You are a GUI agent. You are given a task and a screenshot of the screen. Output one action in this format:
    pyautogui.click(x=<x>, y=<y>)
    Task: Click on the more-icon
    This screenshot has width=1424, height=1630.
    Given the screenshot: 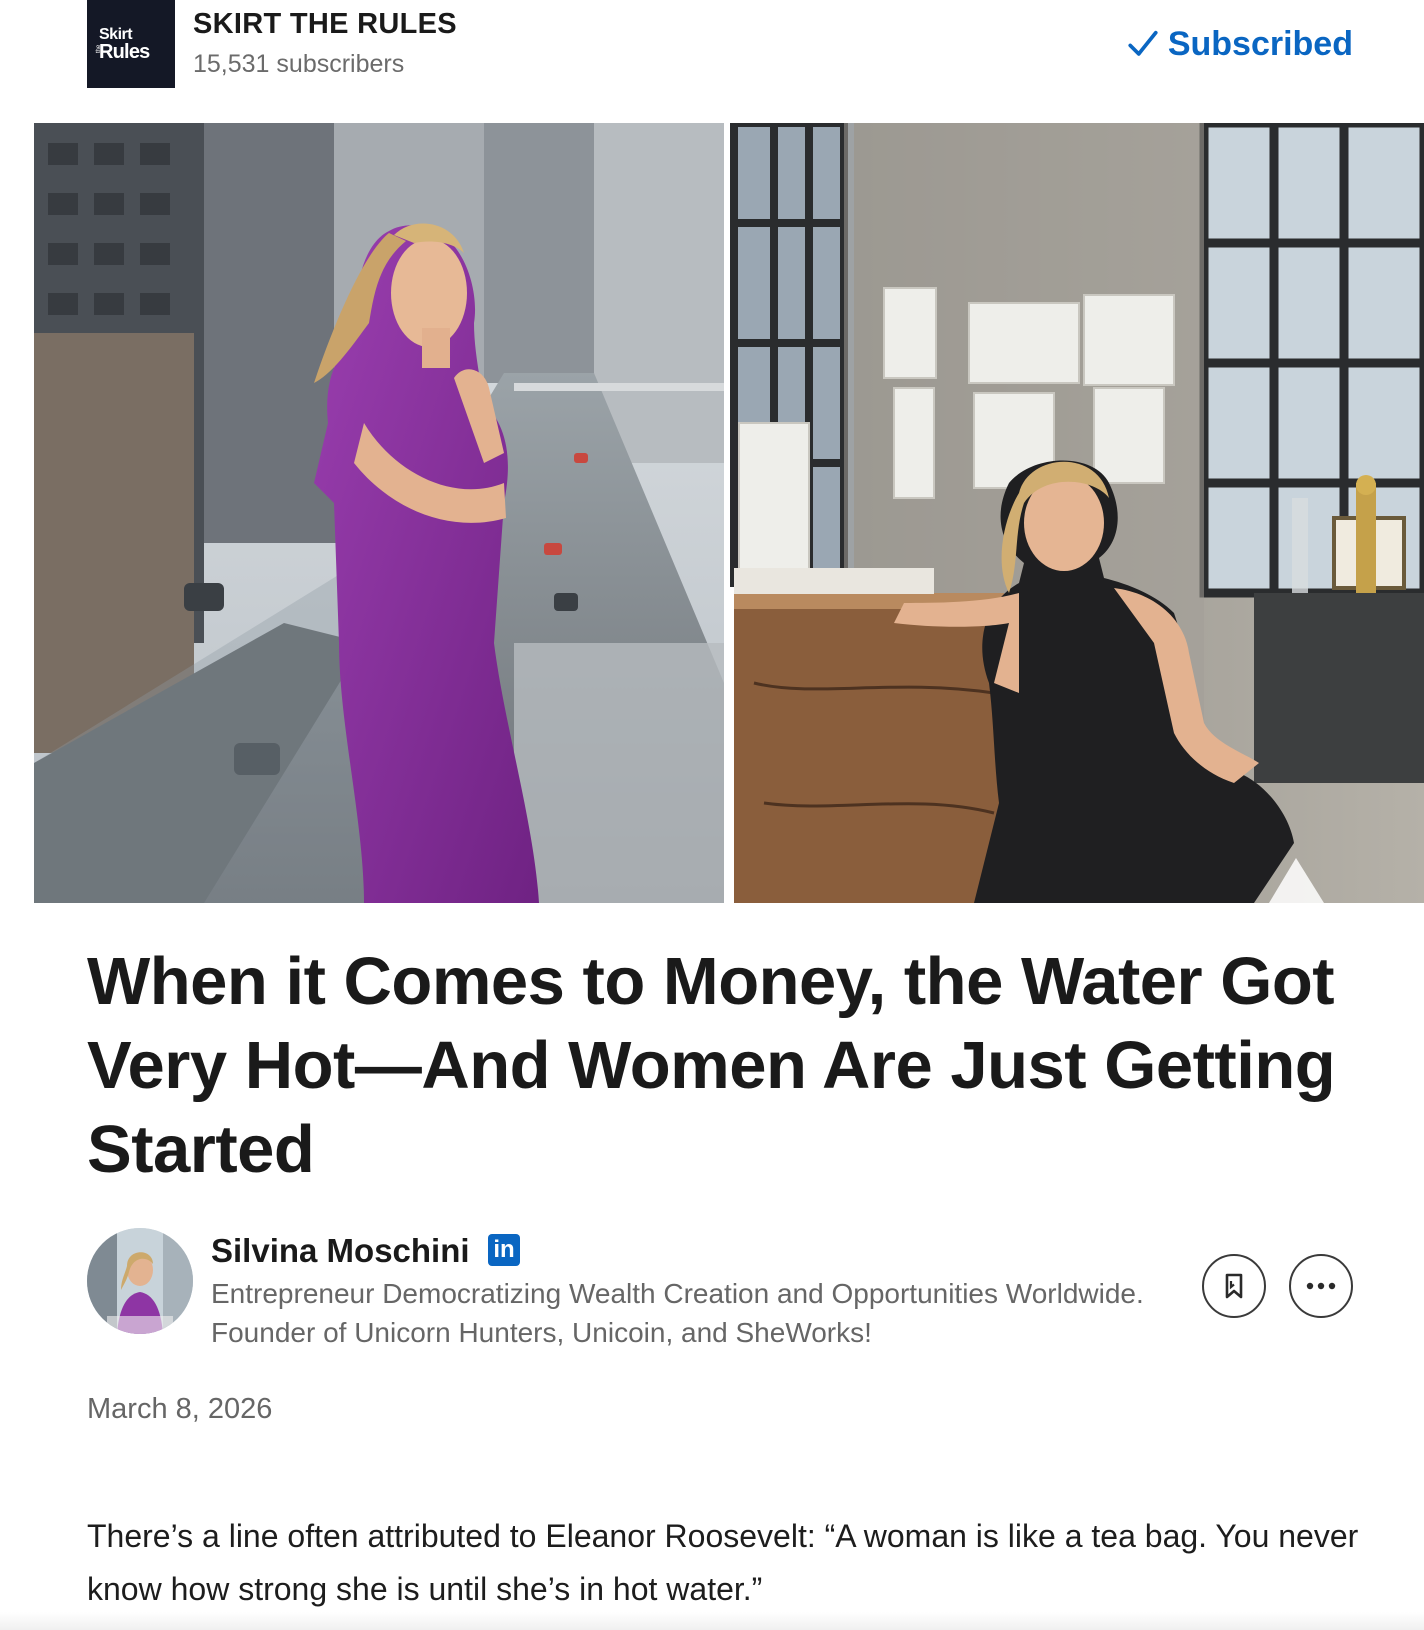 What is the action you would take?
    pyautogui.click(x=1321, y=1286)
    